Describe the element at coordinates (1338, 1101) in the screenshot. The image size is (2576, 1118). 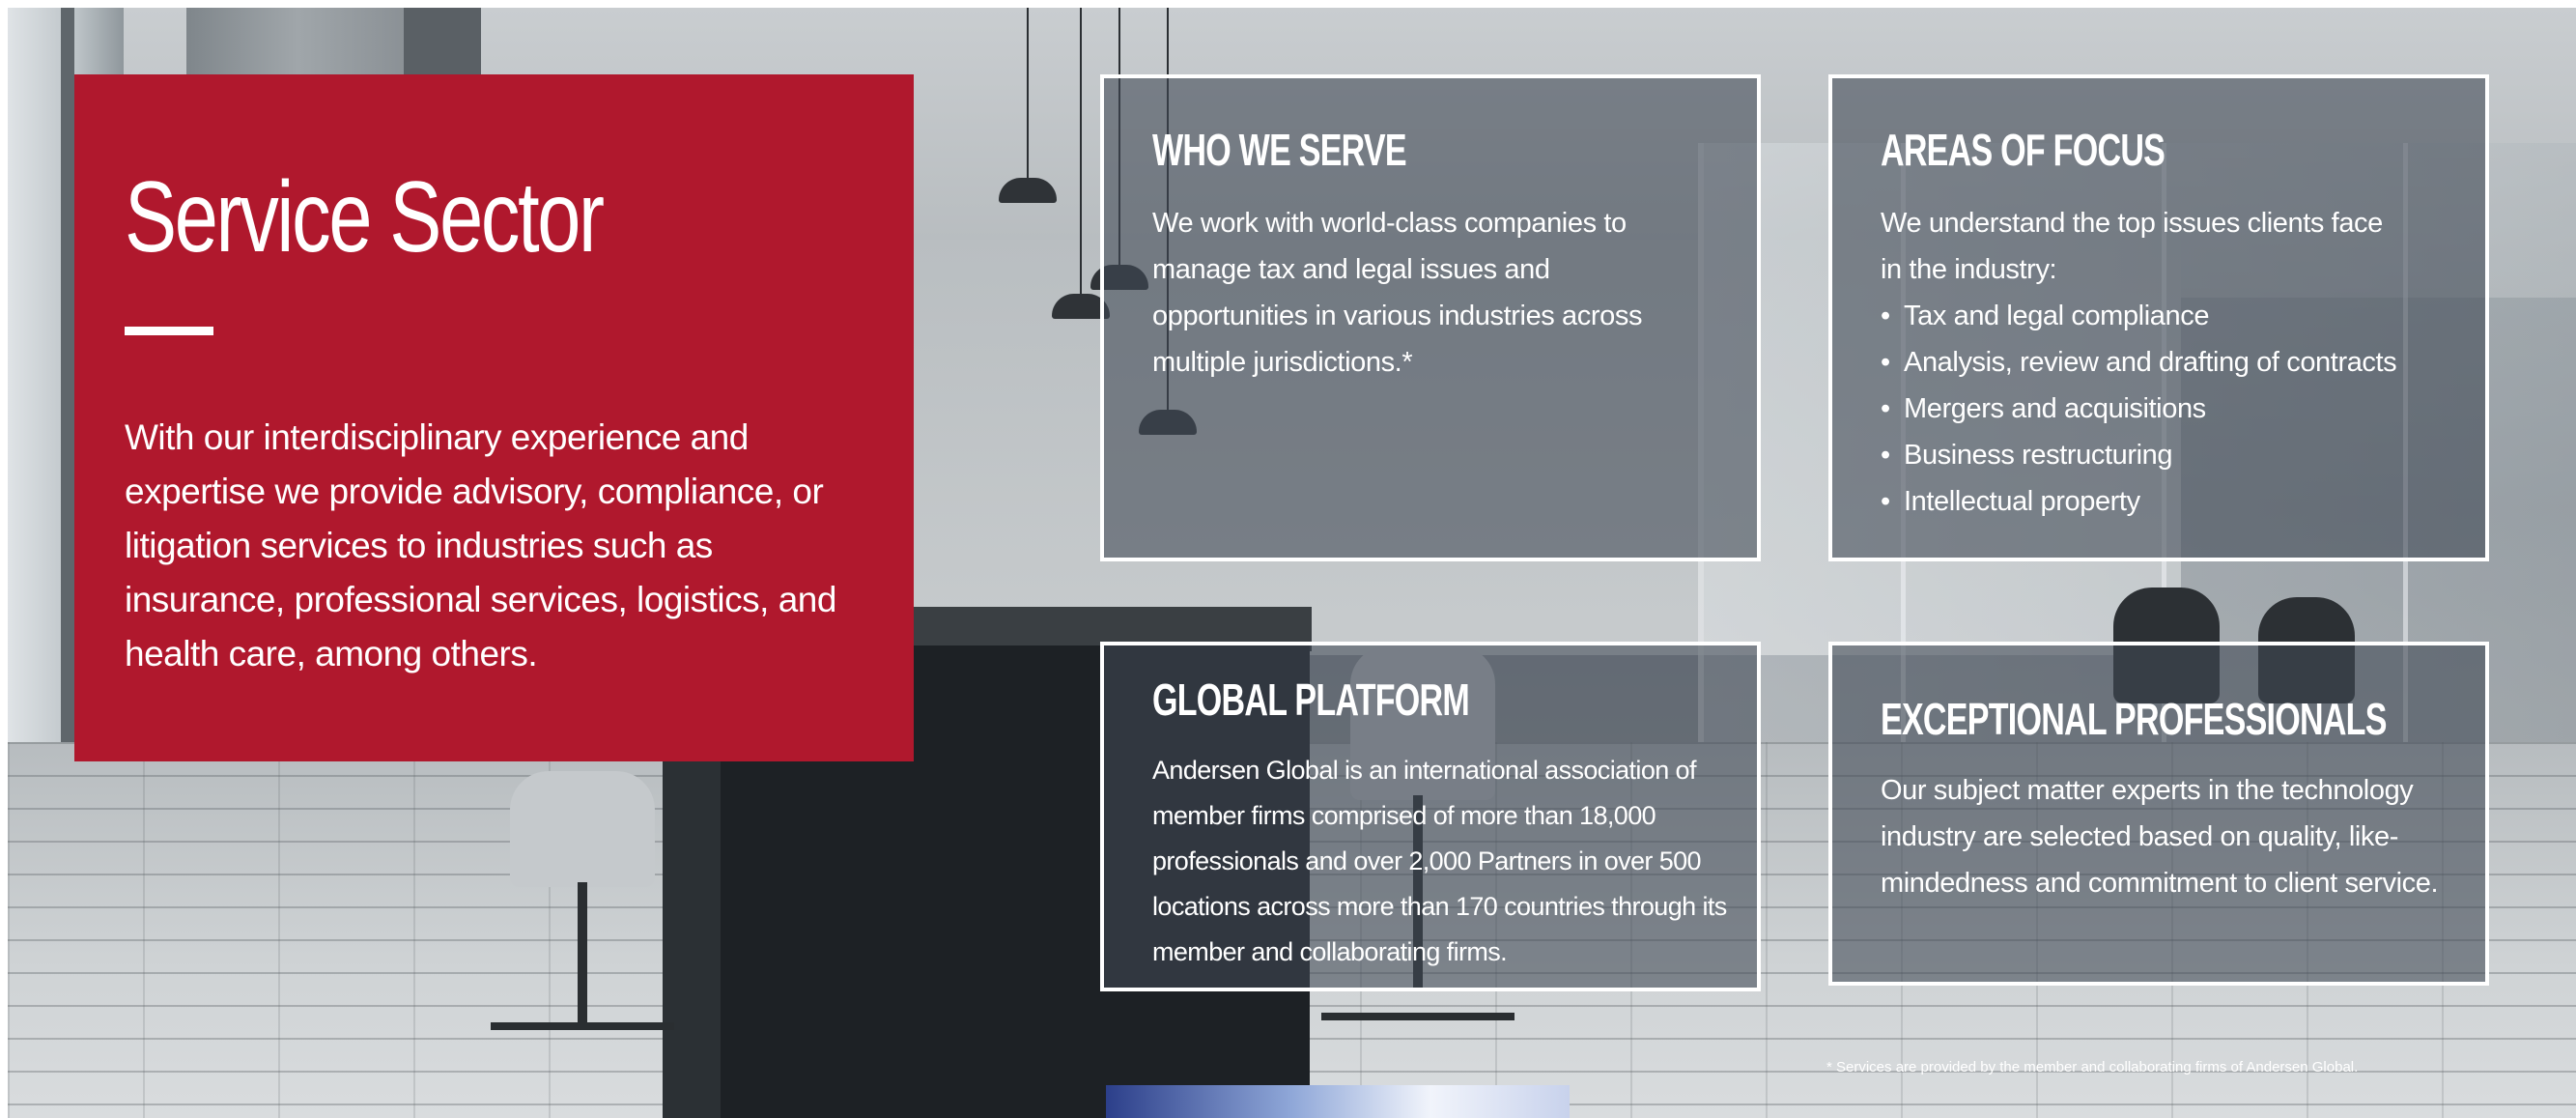
I see `next-photo-strip` at that location.